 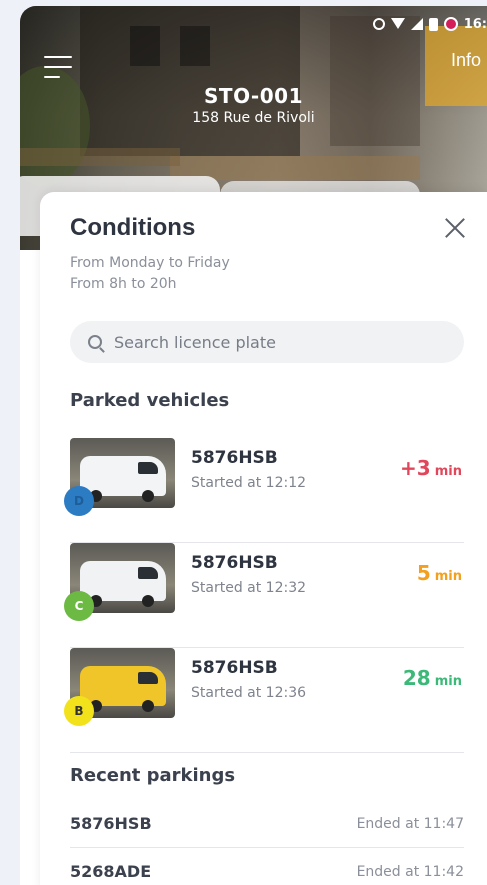 What do you see at coordinates (397, 24) in the screenshot?
I see `wifi-icon` at bounding box center [397, 24].